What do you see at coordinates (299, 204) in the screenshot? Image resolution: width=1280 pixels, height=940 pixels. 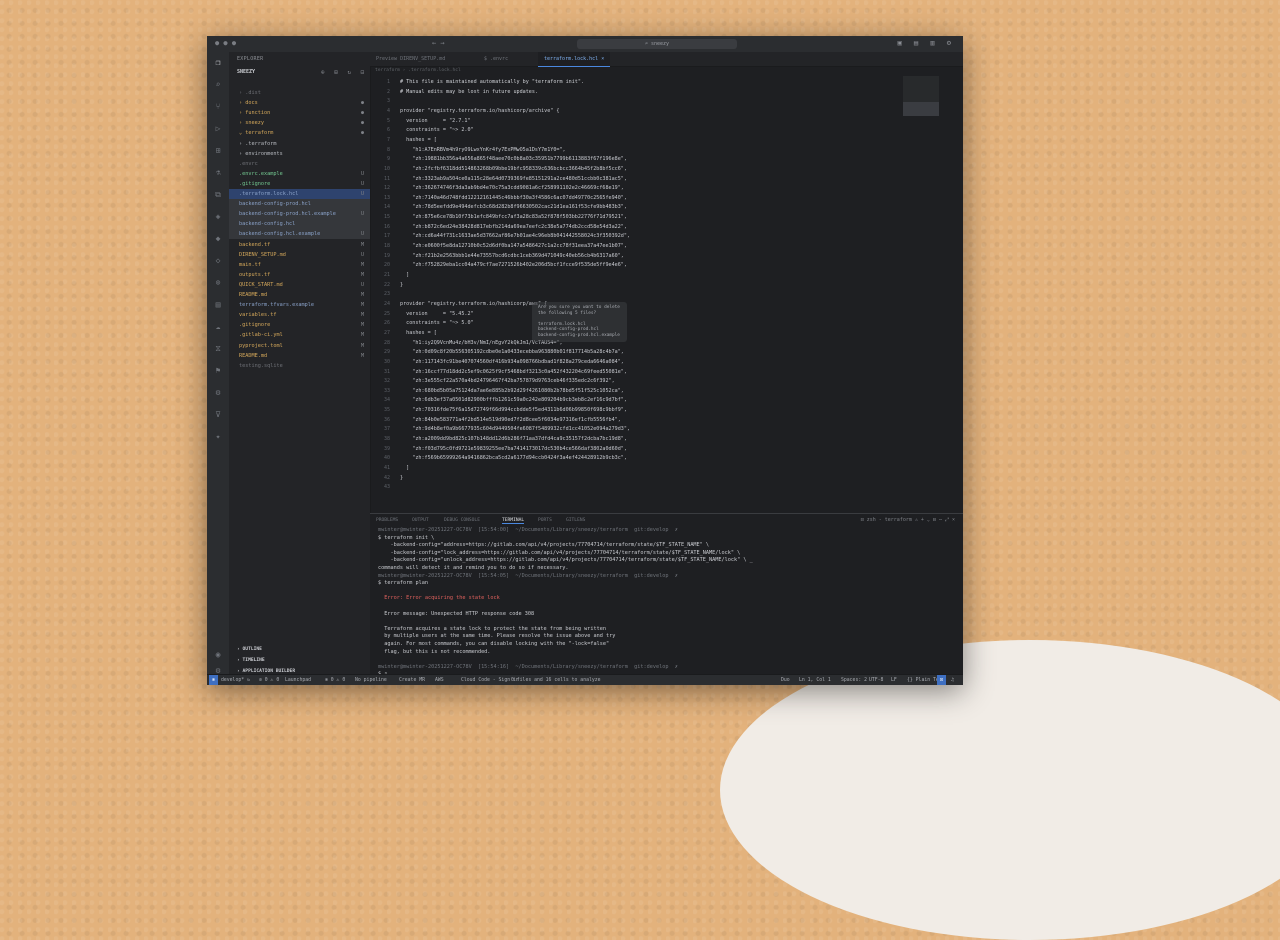 I see `file-tree-item: backend-config-prod.hcl` at bounding box center [299, 204].